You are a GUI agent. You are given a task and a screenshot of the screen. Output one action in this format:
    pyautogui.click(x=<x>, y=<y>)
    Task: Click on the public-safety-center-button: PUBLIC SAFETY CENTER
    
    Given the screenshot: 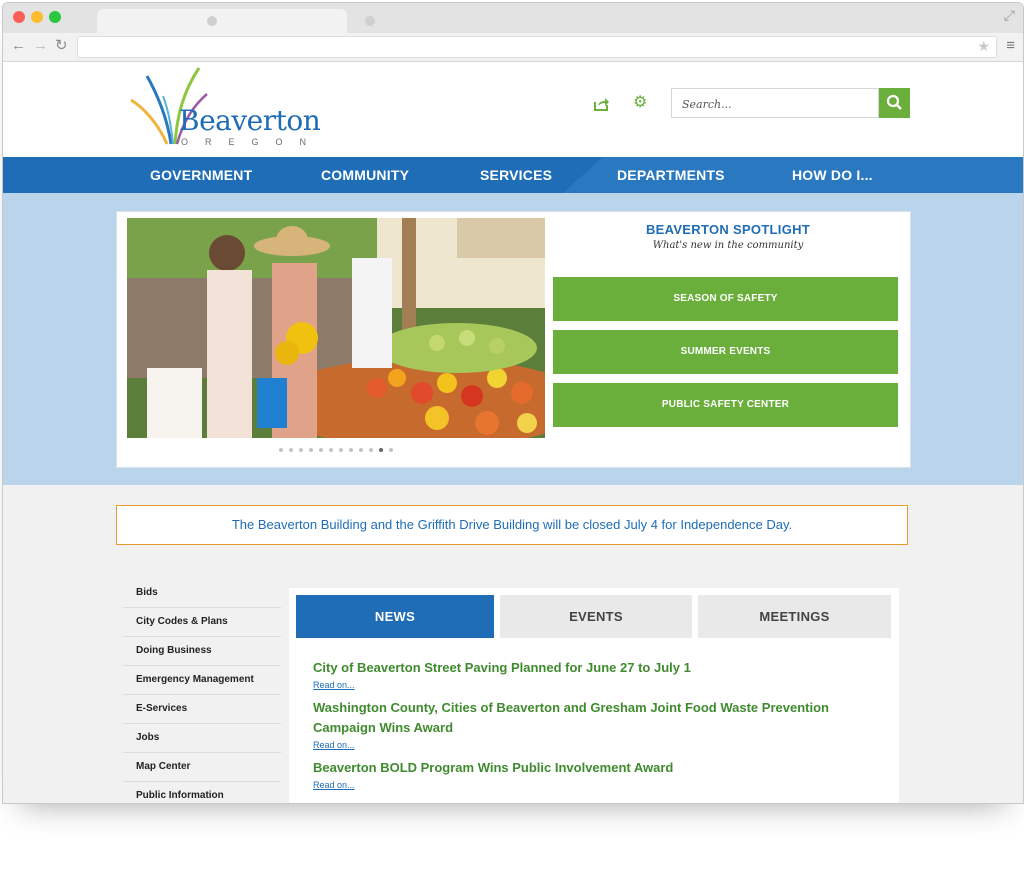 What is the action you would take?
    pyautogui.click(x=725, y=405)
    